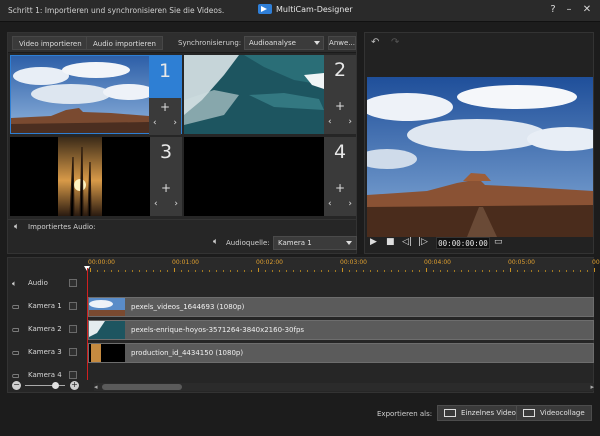  What do you see at coordinates (330, 122) in the screenshot?
I see `camera-2-prev-button: ‹` at bounding box center [330, 122].